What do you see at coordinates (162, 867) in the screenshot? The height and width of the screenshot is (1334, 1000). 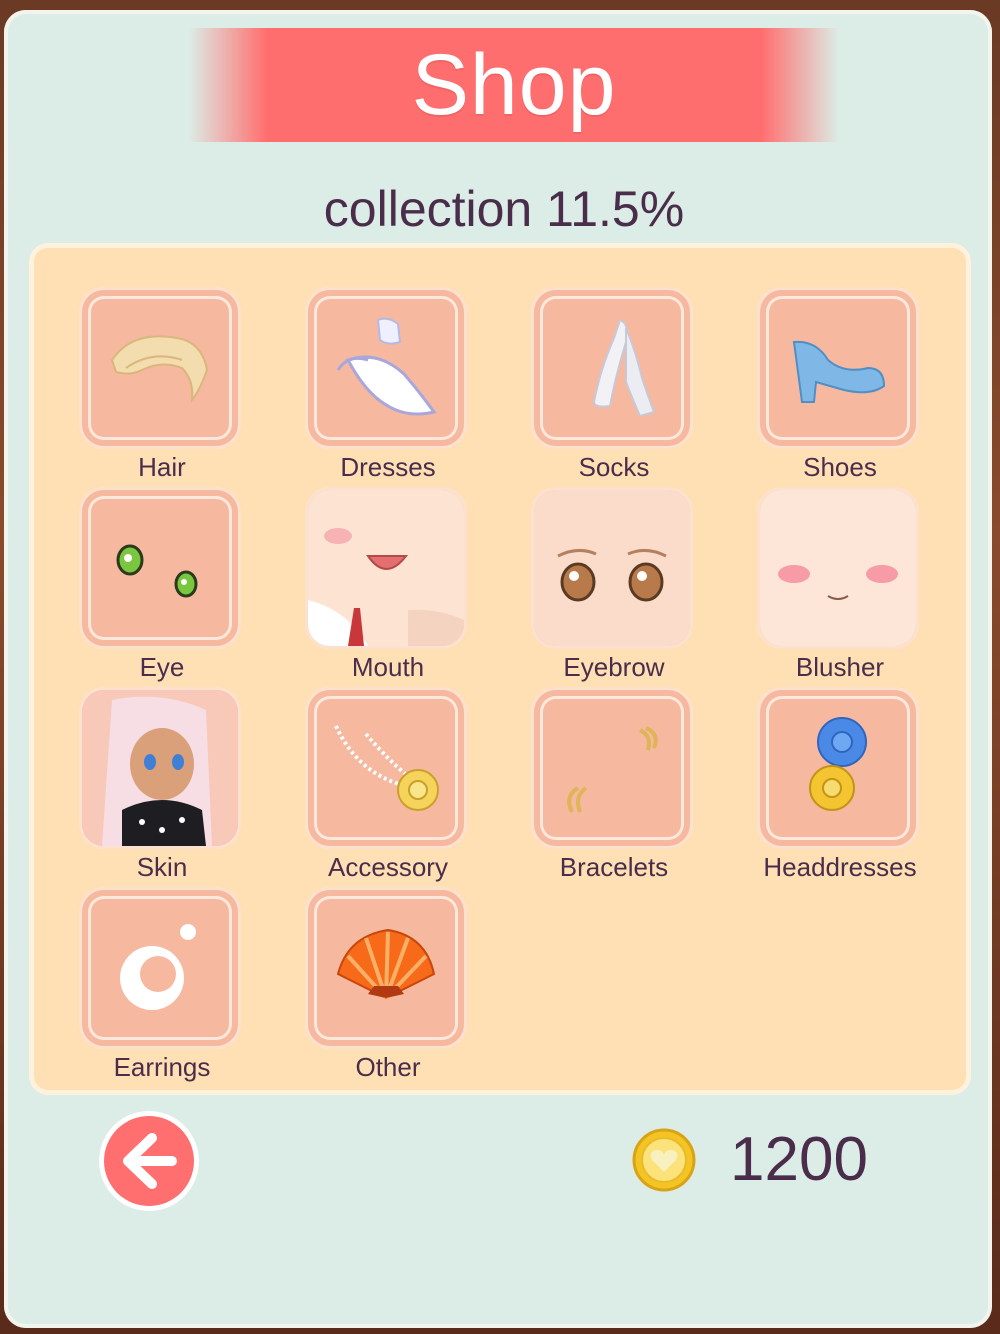 I see `category-label: Skin` at bounding box center [162, 867].